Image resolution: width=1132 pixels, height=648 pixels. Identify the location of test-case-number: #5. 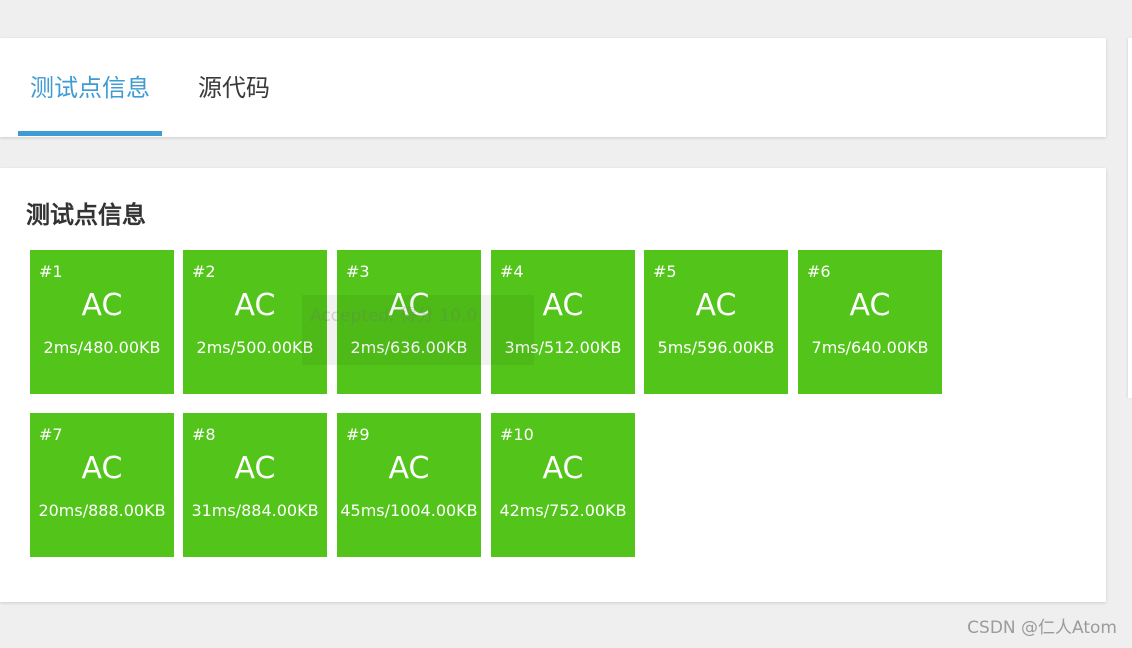
(665, 271).